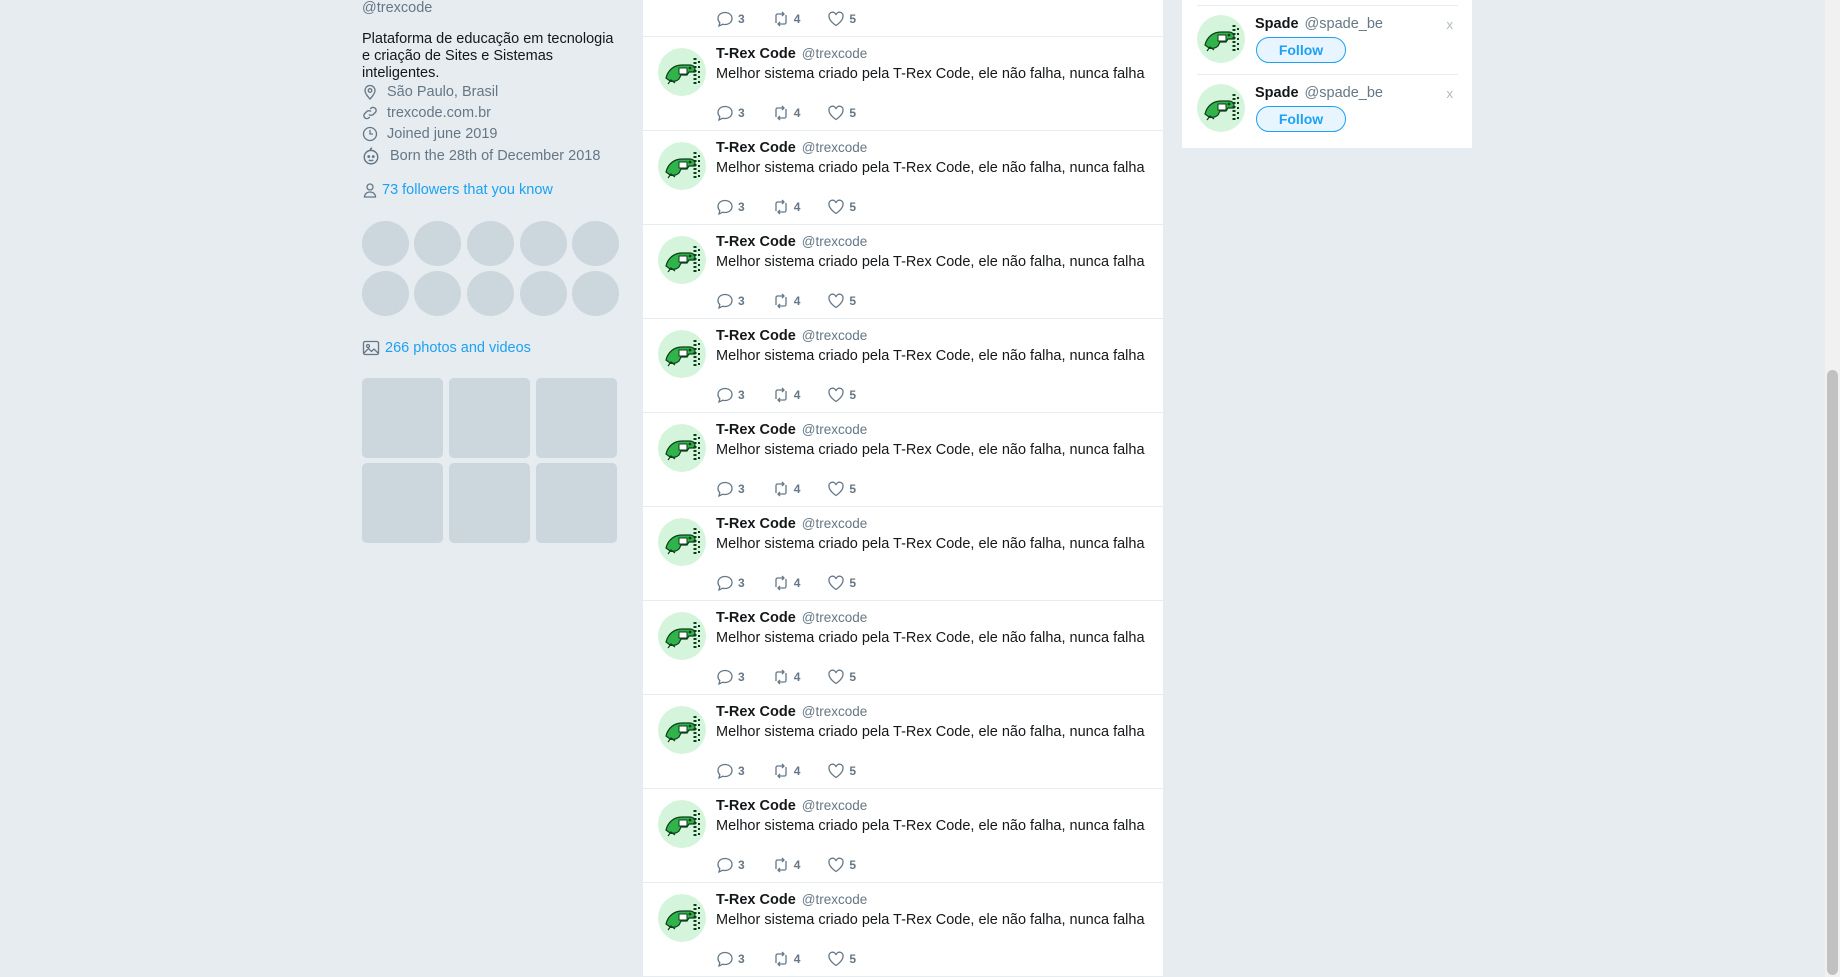 The width and height of the screenshot is (1840, 977). Describe the element at coordinates (1450, 93) in the screenshot. I see `dismiss-suggestion-button: x` at that location.